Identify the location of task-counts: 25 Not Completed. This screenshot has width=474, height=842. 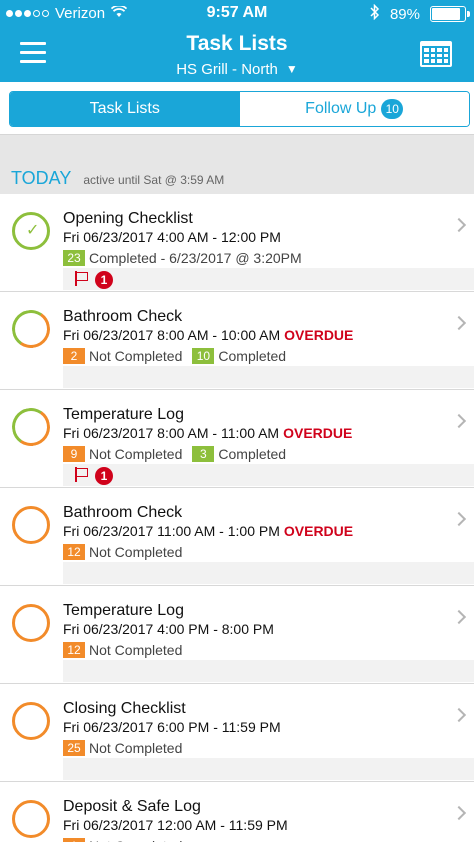
(127, 748).